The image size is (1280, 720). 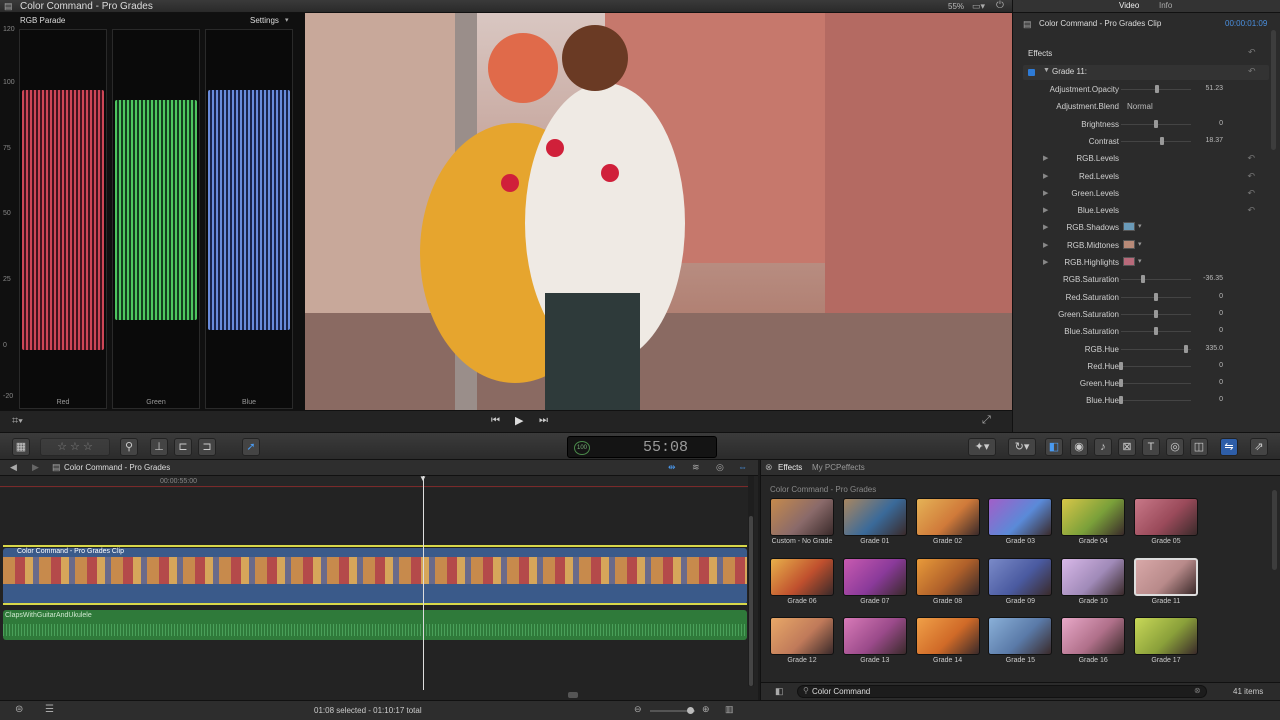 What do you see at coordinates (1031, 72) in the screenshot?
I see `effect-enable-checkbox` at bounding box center [1031, 72].